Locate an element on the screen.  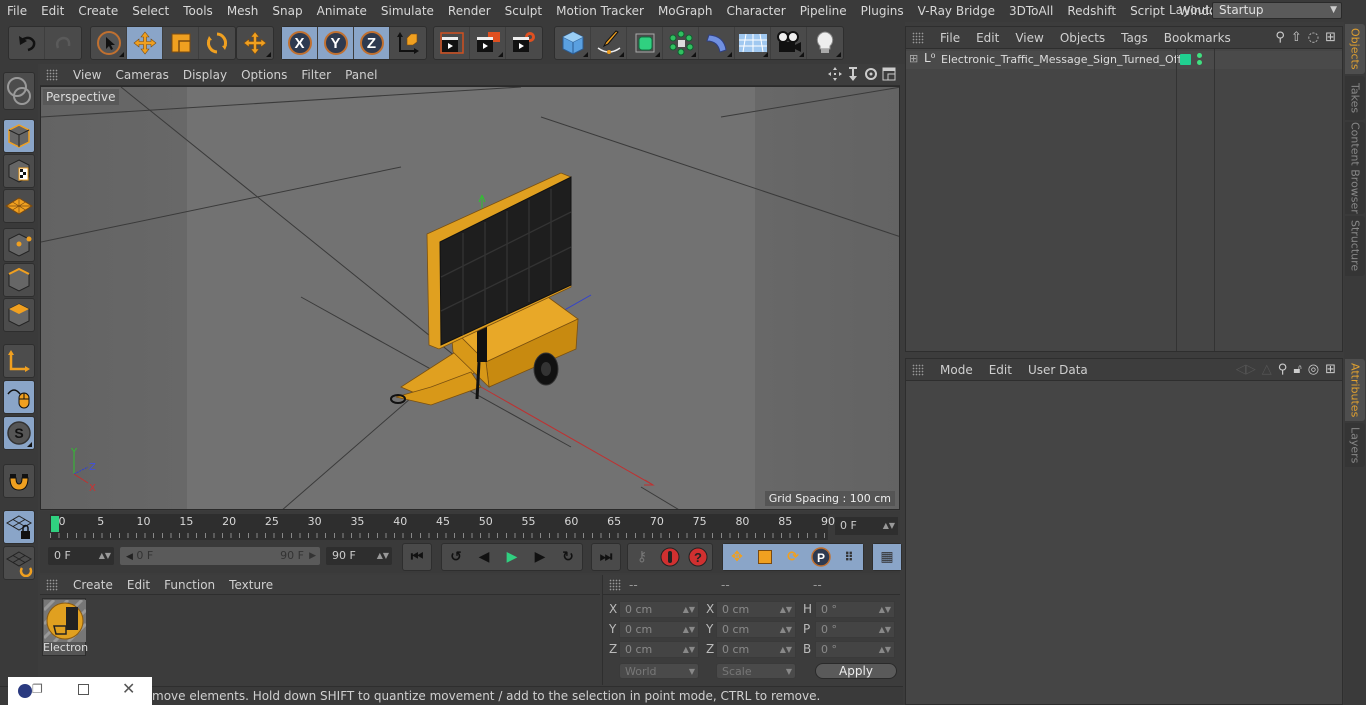
make-editable-button is located at coordinates (19, 91).